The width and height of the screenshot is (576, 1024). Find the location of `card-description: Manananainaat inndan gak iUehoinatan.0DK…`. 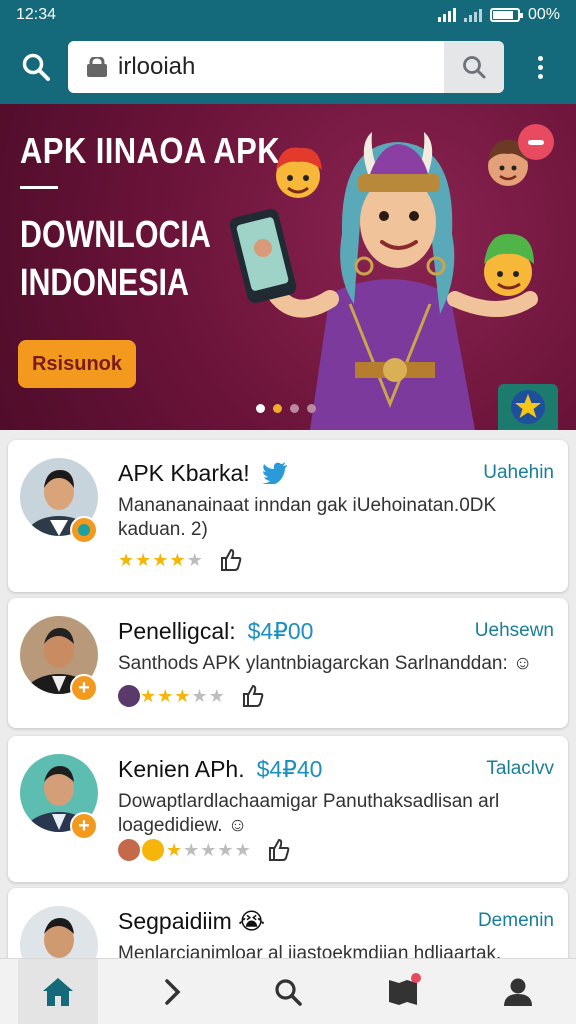

card-description: Manananainaat inndan gak iUehoinatan.0DK… is located at coordinates (307, 517).